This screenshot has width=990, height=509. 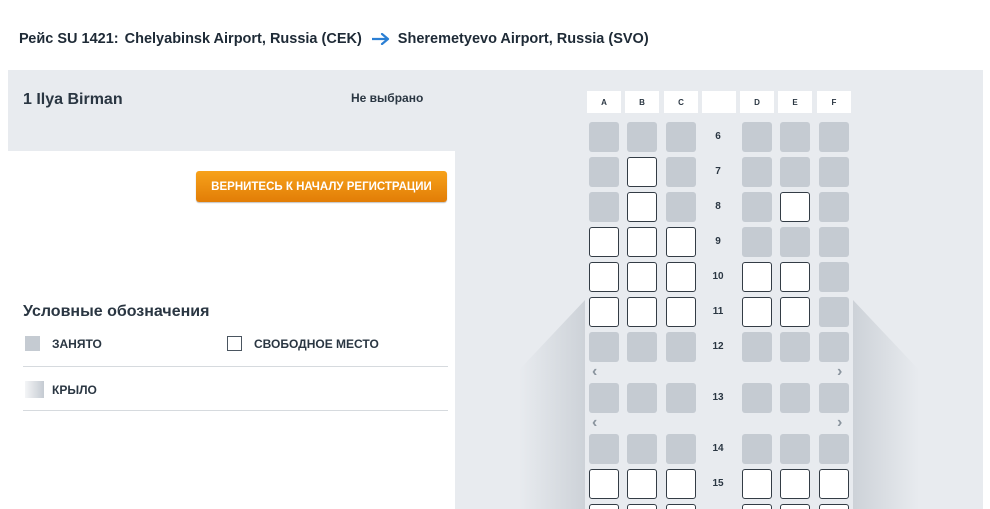 What do you see at coordinates (834, 172) in the screenshot?
I see `seat-7f` at bounding box center [834, 172].